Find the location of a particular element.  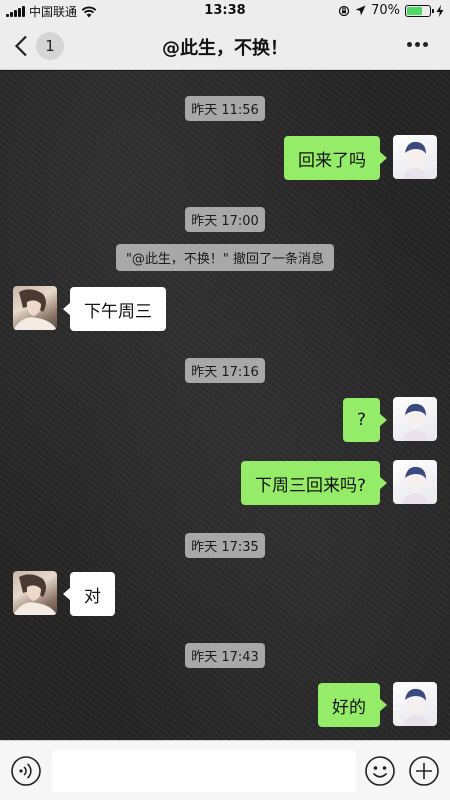

input-bar is located at coordinates (225, 770).